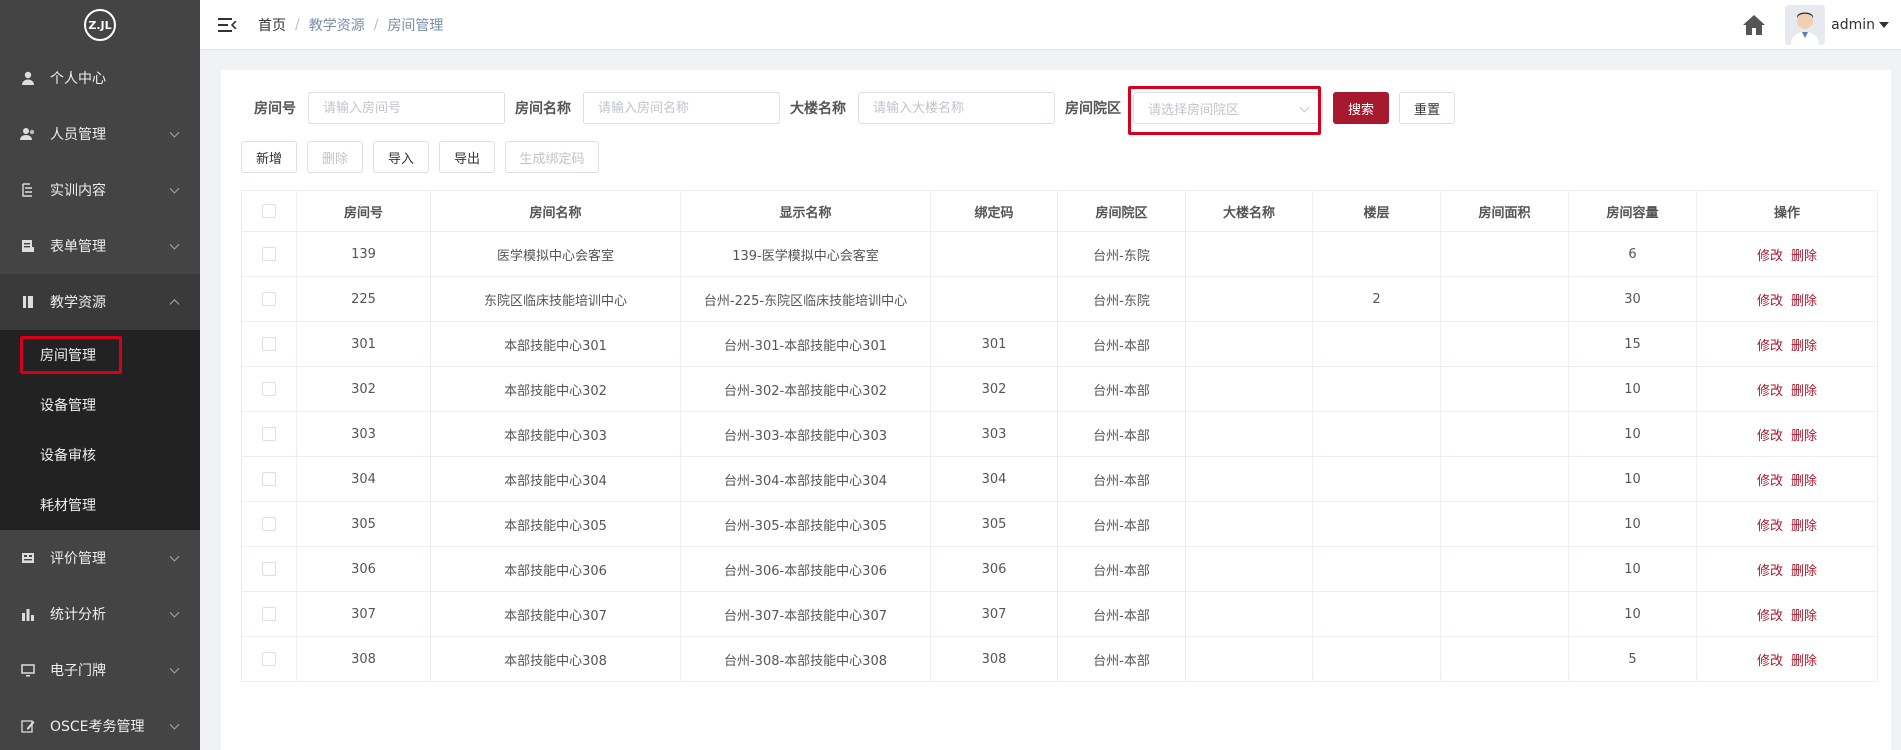 The width and height of the screenshot is (1901, 750). What do you see at coordinates (1787, 211) in the screenshot?
I see `column-header: 操作` at bounding box center [1787, 211].